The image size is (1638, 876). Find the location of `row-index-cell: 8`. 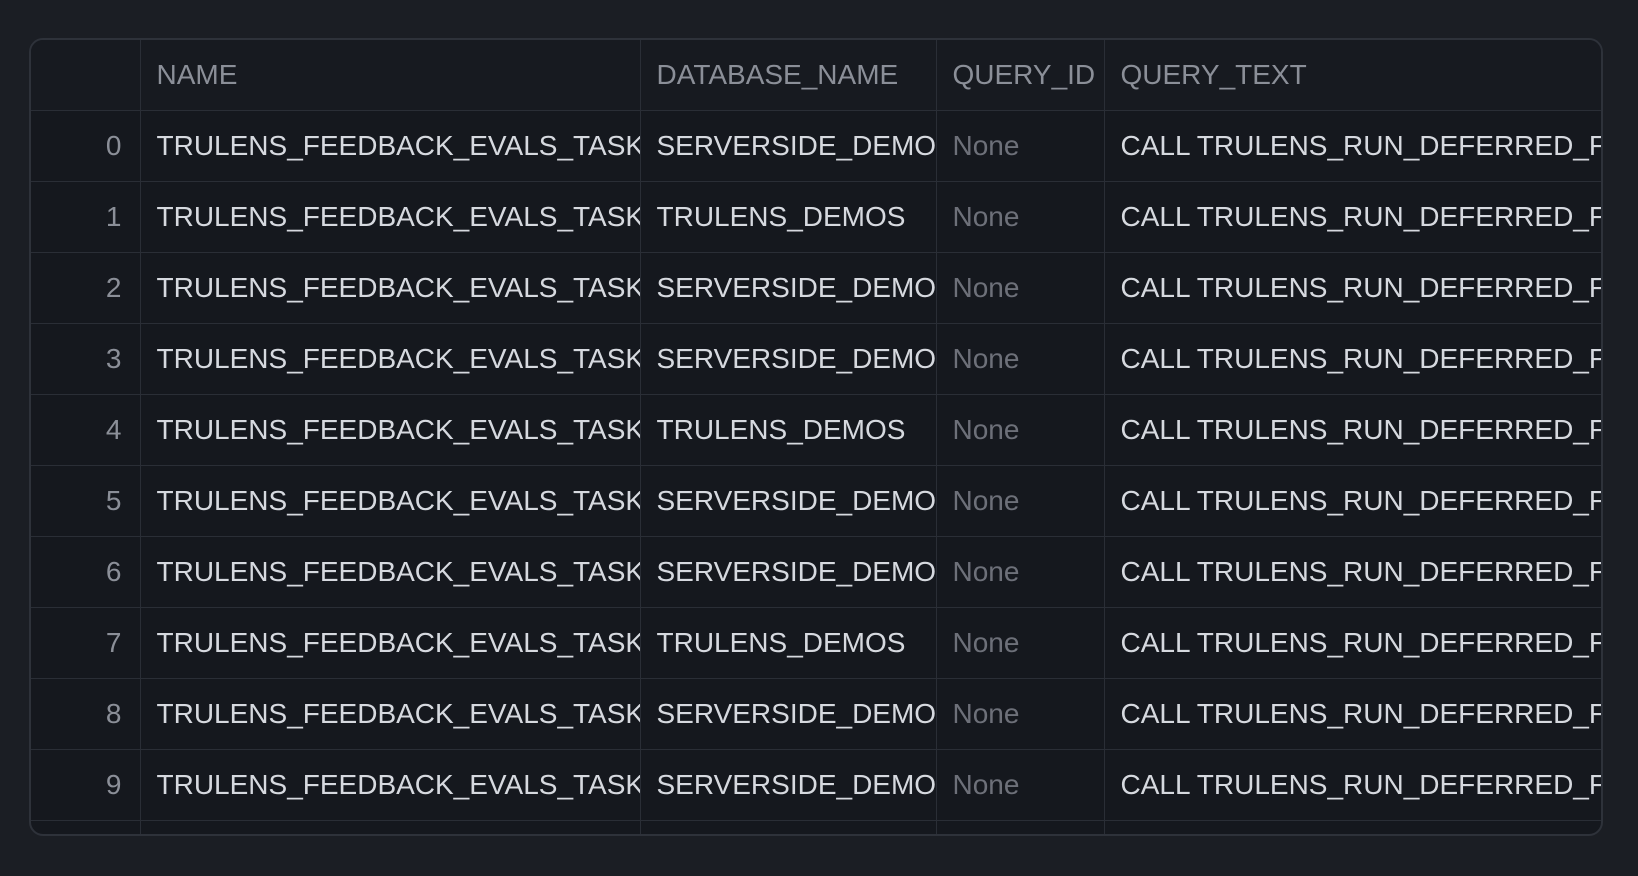

row-index-cell: 8 is located at coordinates (86, 714).